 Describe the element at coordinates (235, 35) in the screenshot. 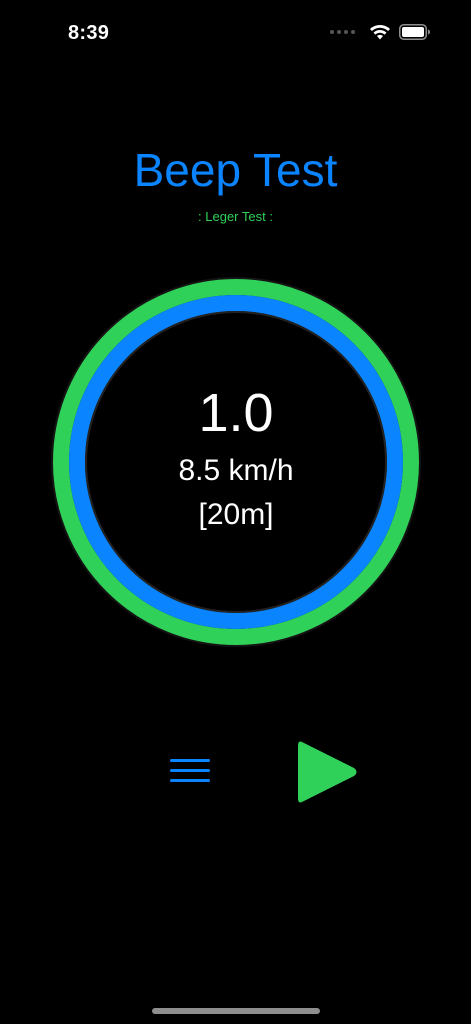

I see `status-bar: 8:39` at that location.